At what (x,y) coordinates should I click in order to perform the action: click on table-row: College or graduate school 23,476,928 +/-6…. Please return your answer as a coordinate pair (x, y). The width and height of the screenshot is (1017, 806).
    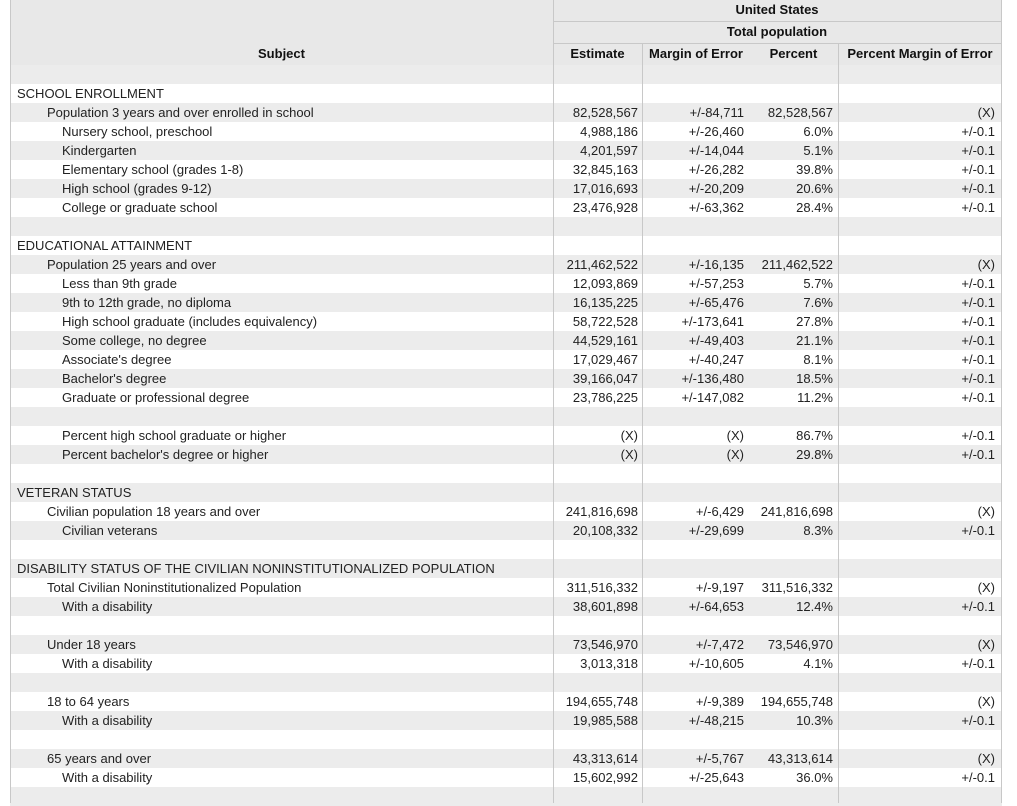
    Looking at the image, I should click on (506, 207).